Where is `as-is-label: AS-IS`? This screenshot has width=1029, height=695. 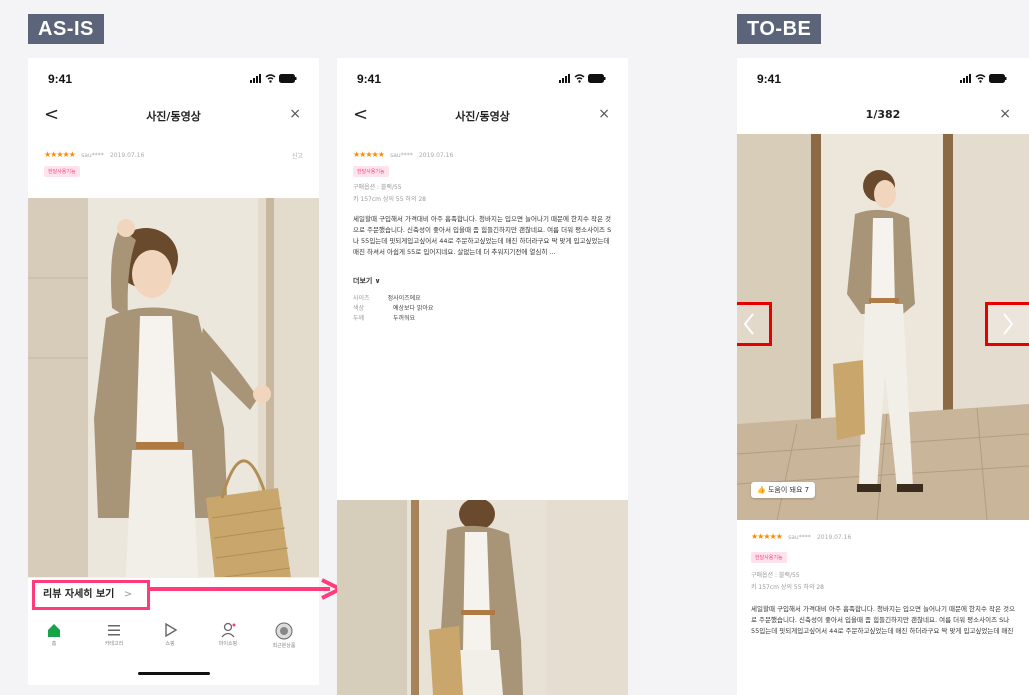 as-is-label: AS-IS is located at coordinates (66, 29).